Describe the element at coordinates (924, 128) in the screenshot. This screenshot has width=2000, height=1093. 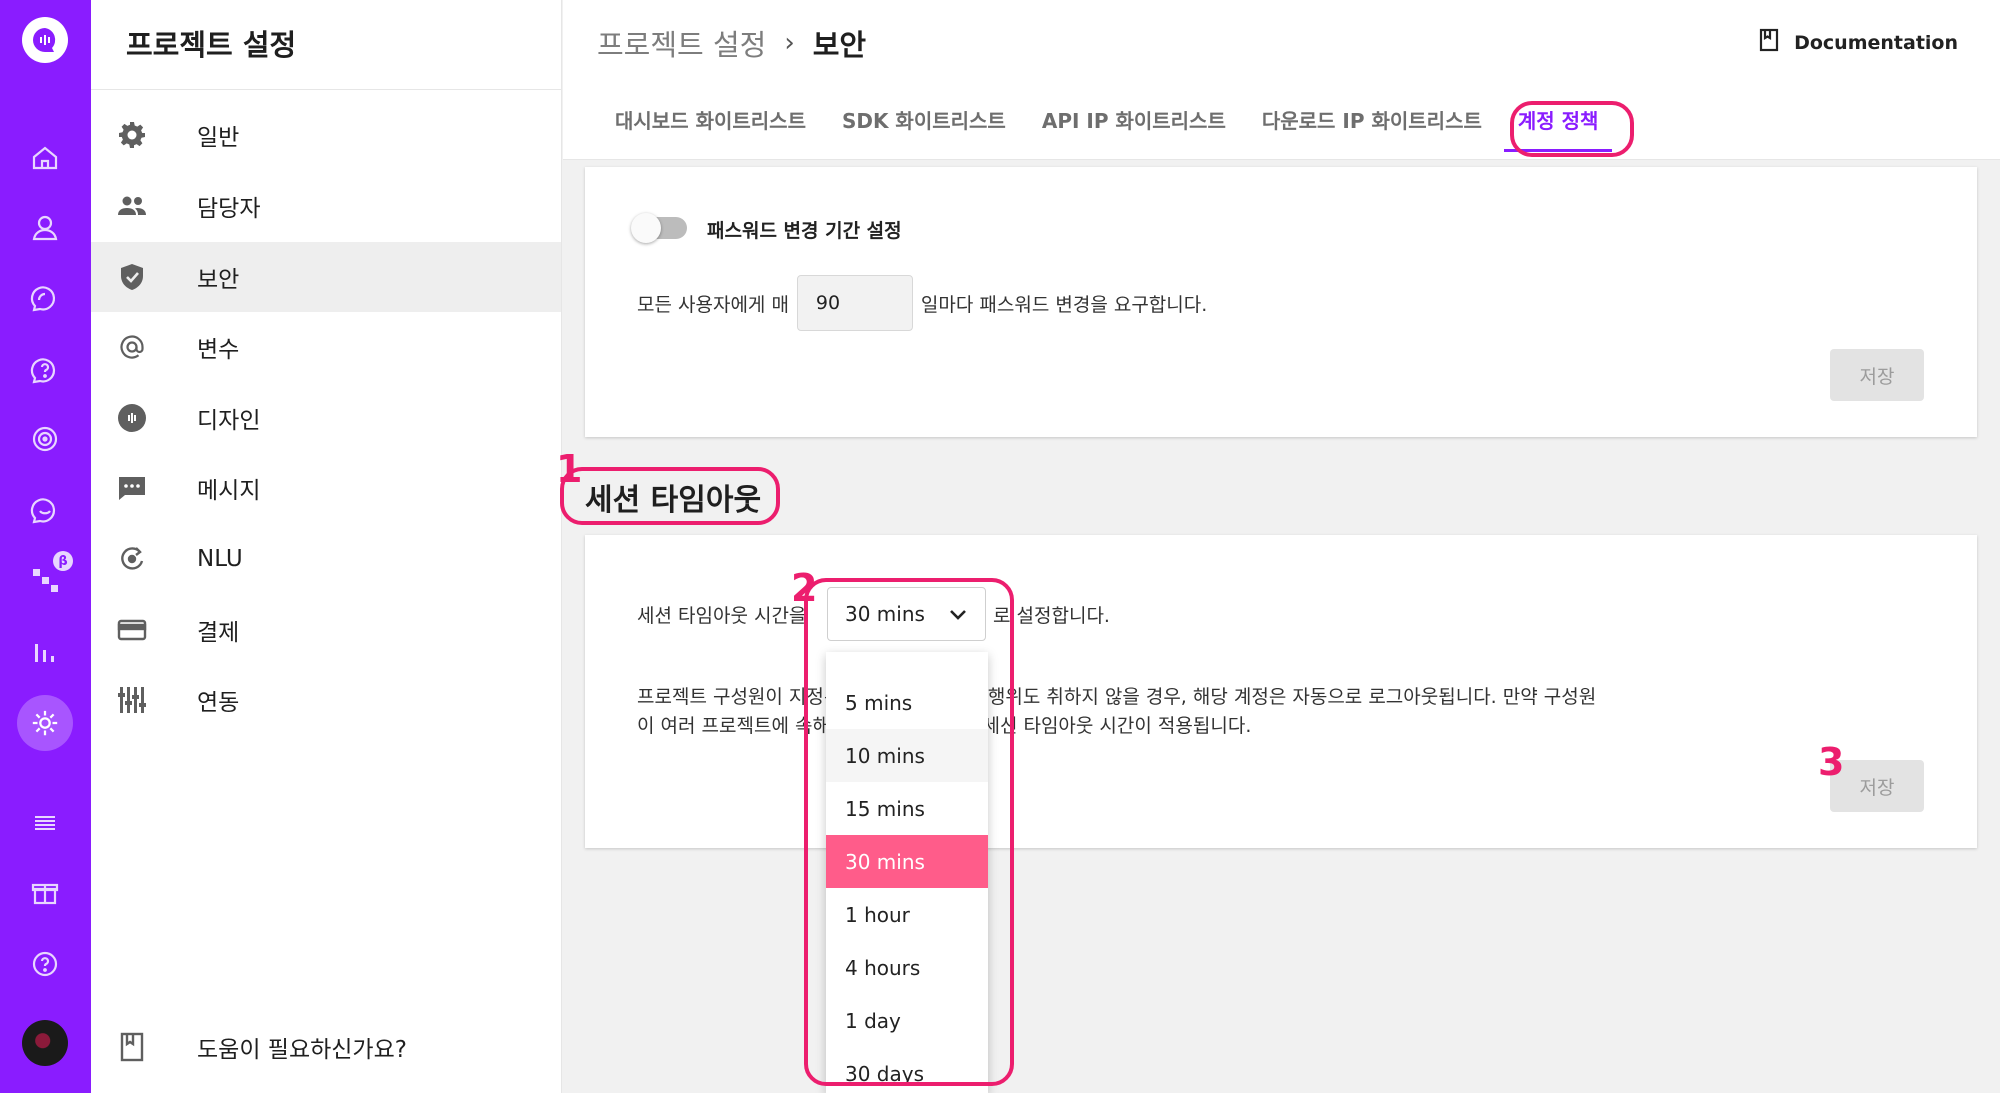
I see `tab-sdk-whitelist: SDK 화이트리스트` at that location.